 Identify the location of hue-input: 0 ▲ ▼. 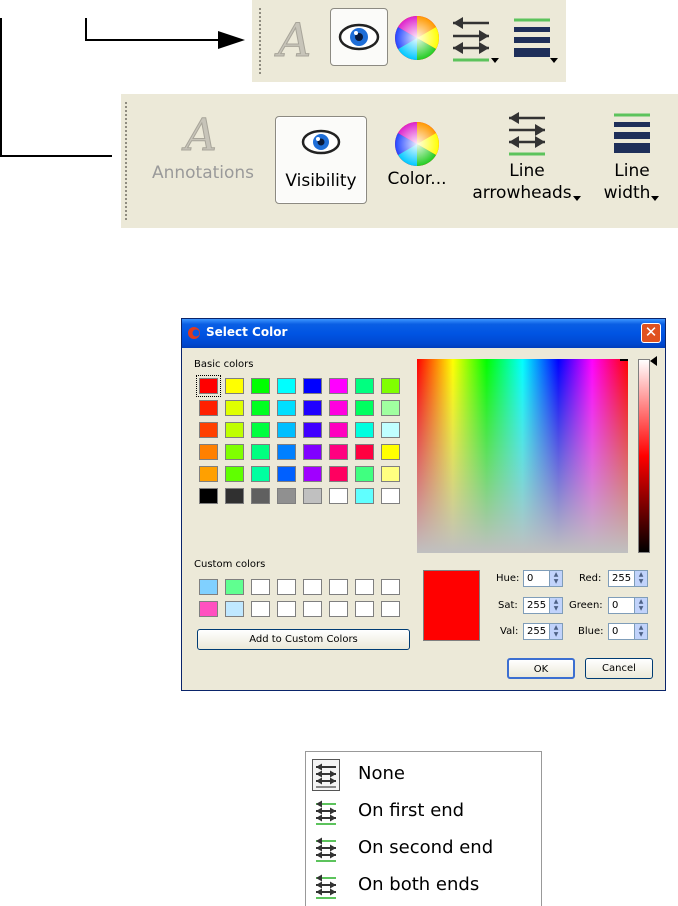
(543, 578).